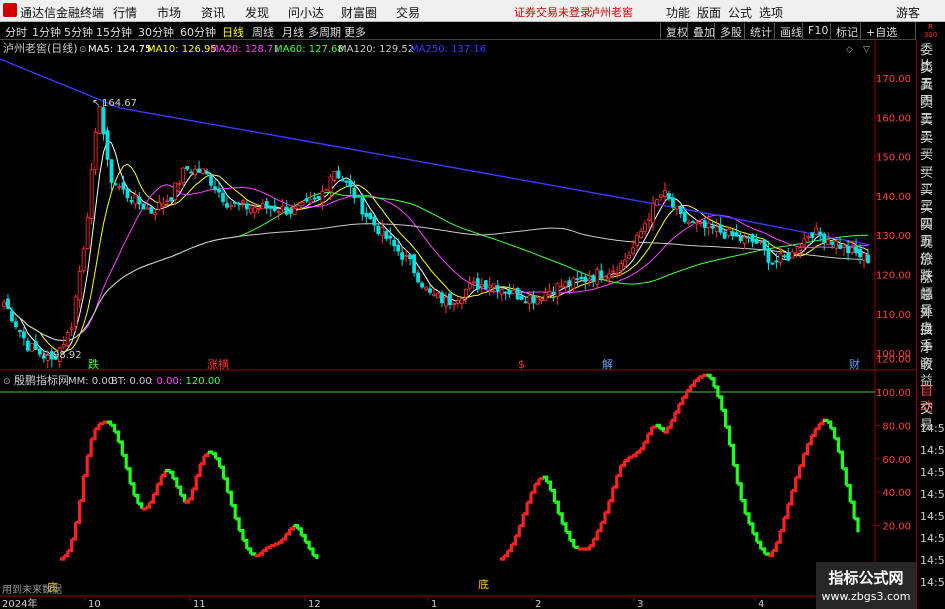 This screenshot has height=609, width=945. What do you see at coordinates (552, 12) in the screenshot?
I see `login-notice: 证券交易未登录` at bounding box center [552, 12].